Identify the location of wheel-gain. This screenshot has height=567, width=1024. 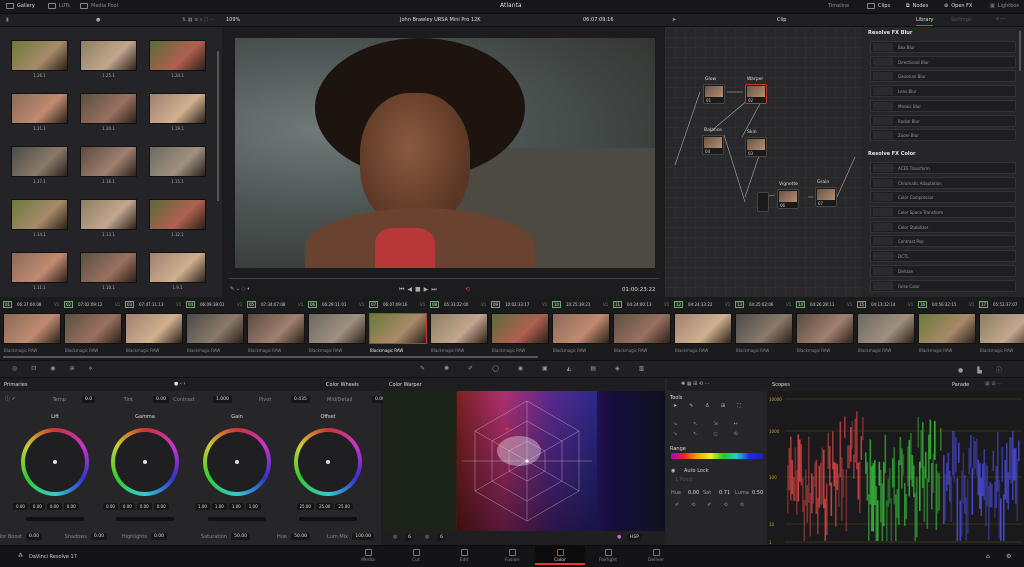
(237, 462).